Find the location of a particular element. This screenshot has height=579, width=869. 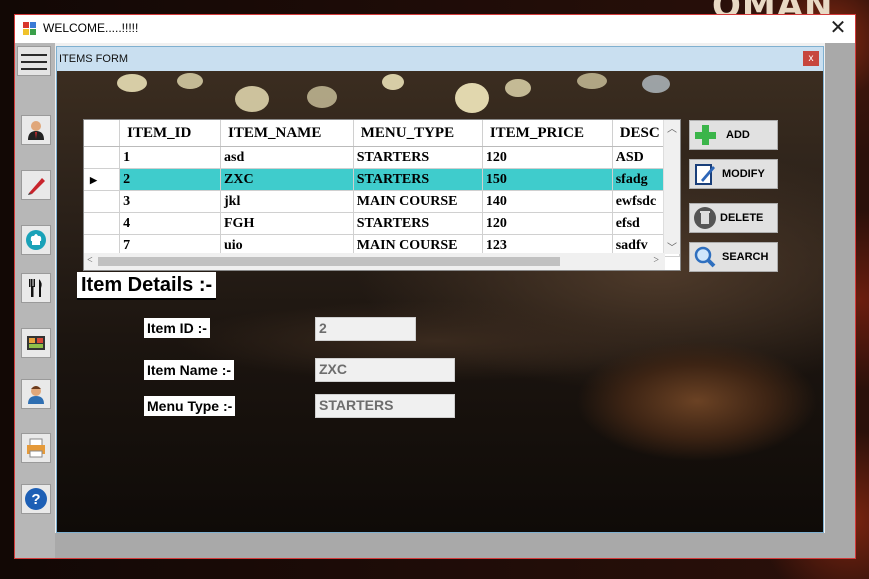

fork-knife-icon is located at coordinates (35, 288).